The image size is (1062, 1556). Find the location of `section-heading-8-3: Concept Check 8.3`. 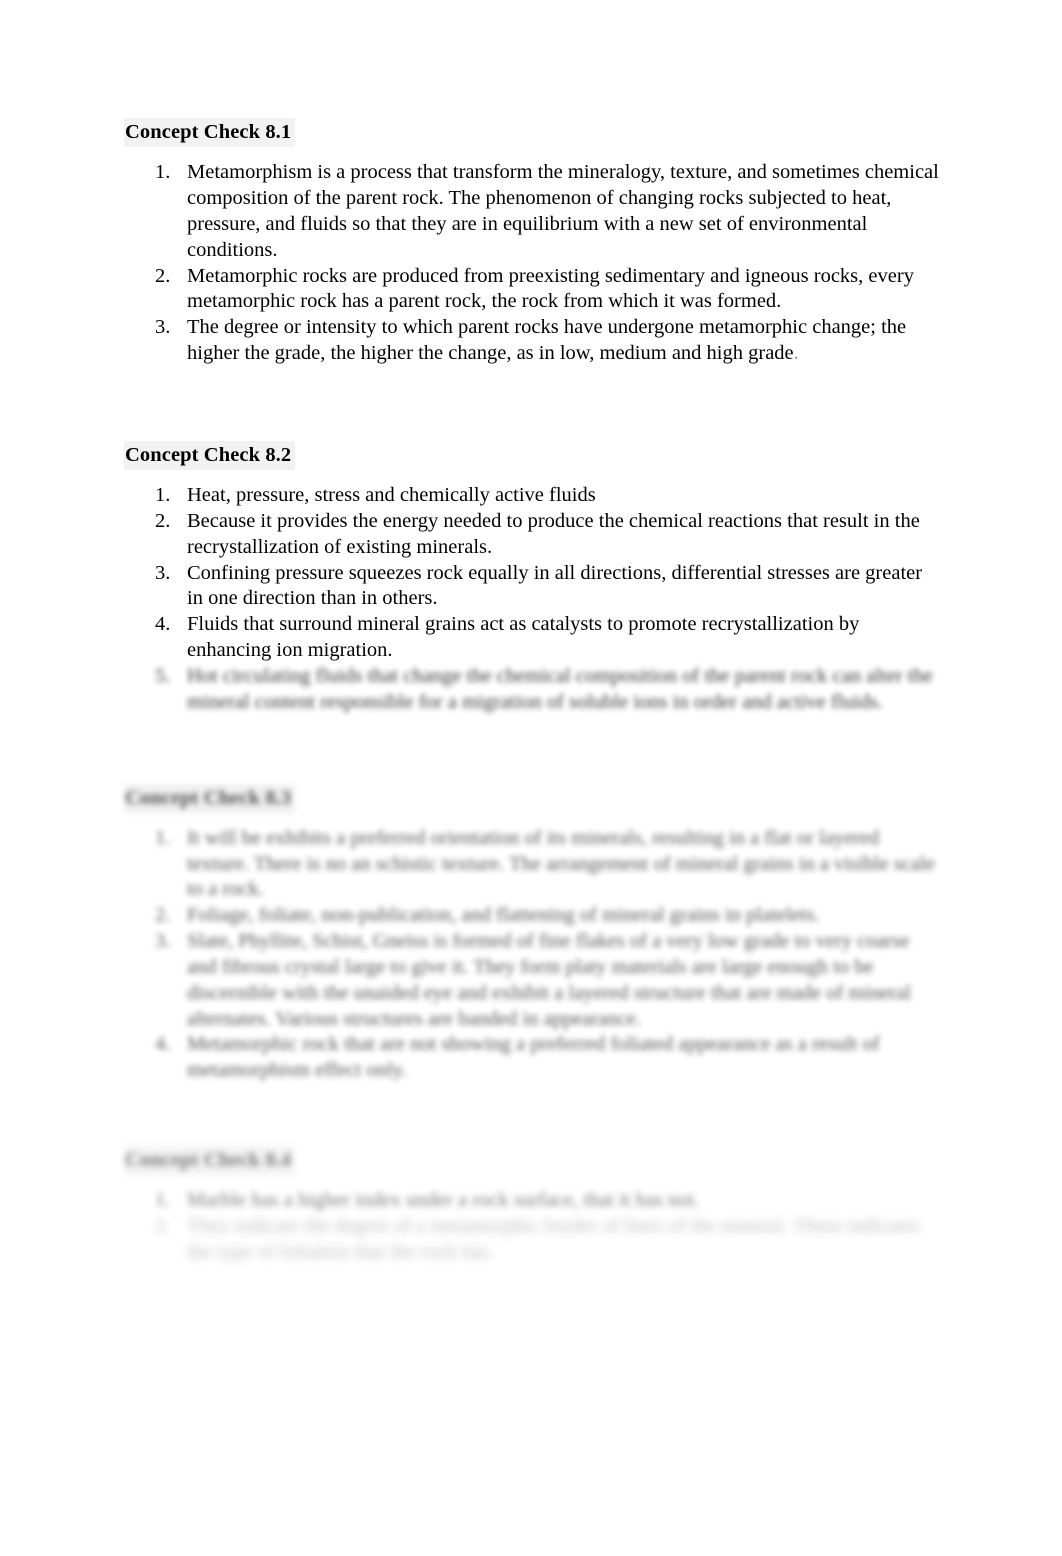

section-heading-8-3: Concept Check 8.3 is located at coordinates (210, 798).